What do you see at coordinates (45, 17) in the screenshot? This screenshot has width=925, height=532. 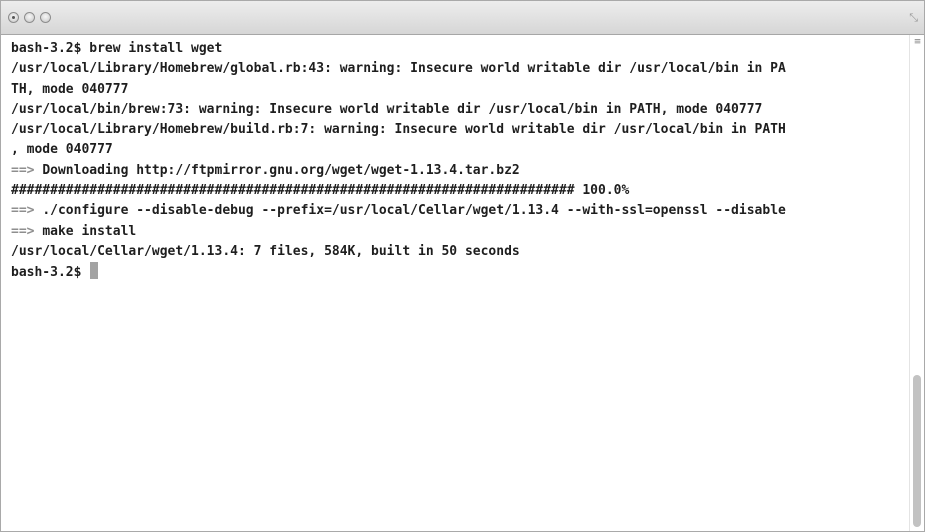 I see `zoom-button` at bounding box center [45, 17].